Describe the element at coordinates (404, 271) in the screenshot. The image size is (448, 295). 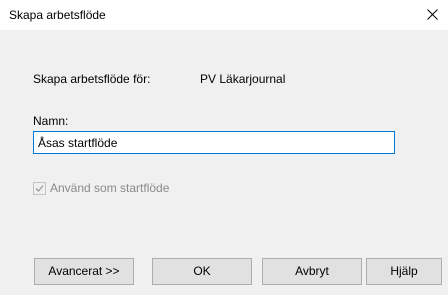
I see `help-button: Hjälp` at that location.